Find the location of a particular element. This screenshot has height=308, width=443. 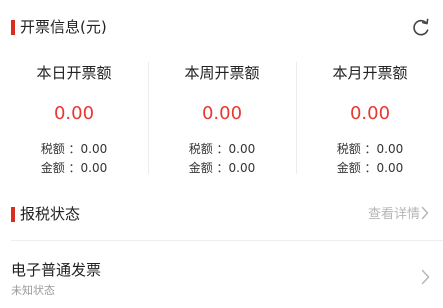

stat-label: 本周开票额 is located at coordinates (222, 73).